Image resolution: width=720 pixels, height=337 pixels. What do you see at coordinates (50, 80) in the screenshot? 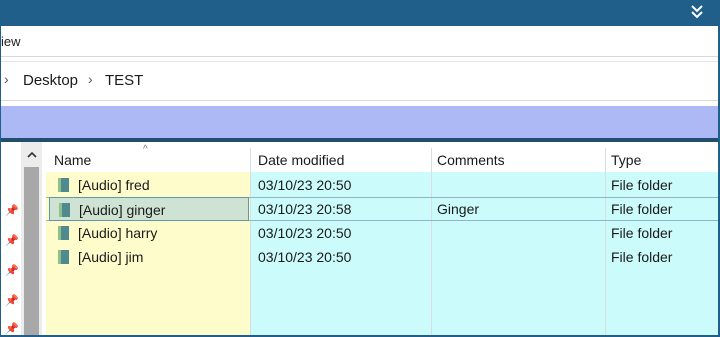
I see `breadcrumb-desktop: Desktop` at bounding box center [50, 80].